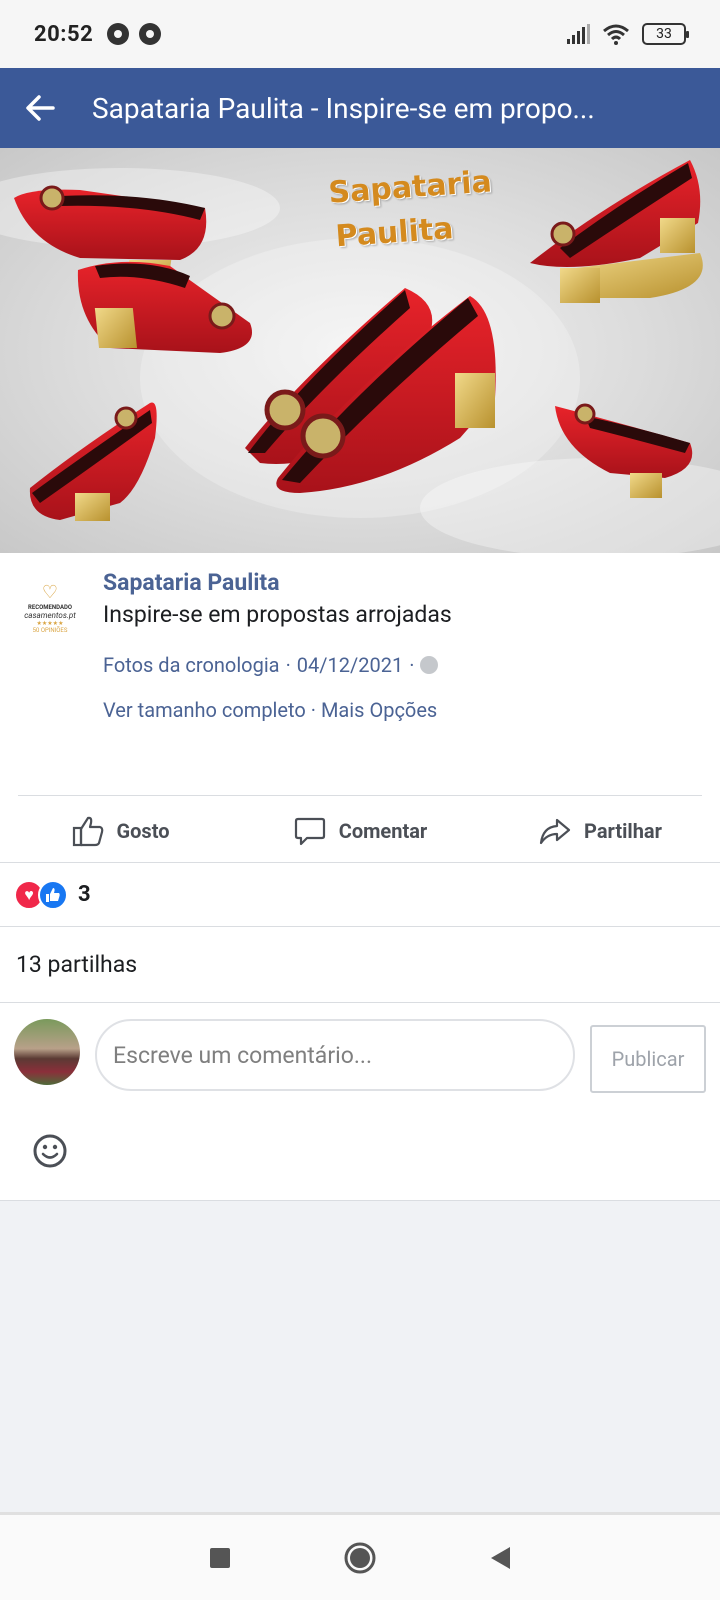  Describe the element at coordinates (84, 894) in the screenshot. I see `reaction-count: 3` at that location.